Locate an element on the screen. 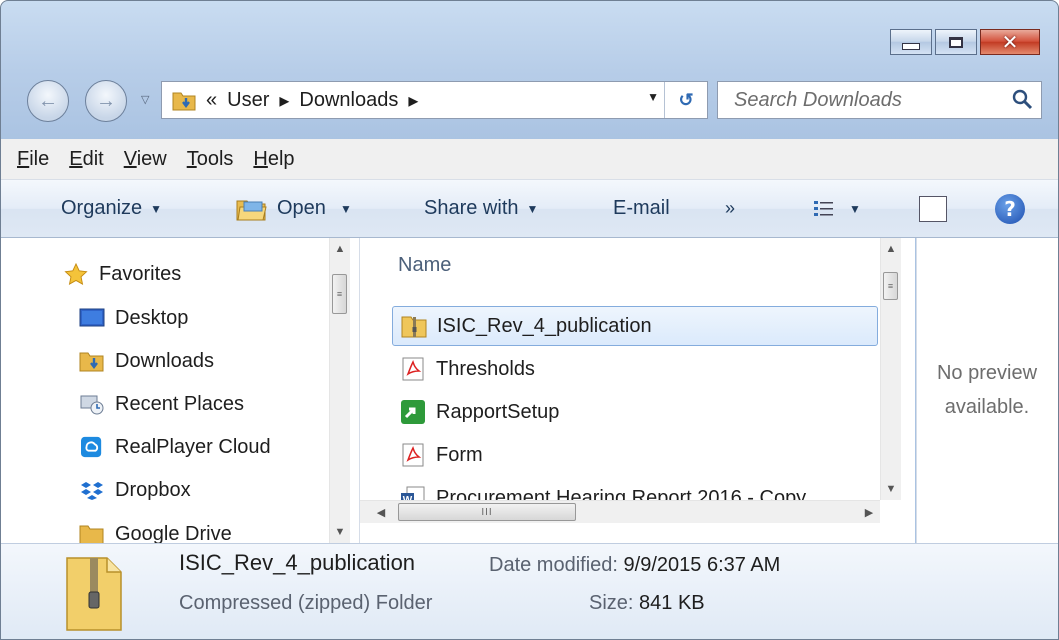 The width and height of the screenshot is (1059, 640). preview-pane: No preview available. is located at coordinates (987, 390).